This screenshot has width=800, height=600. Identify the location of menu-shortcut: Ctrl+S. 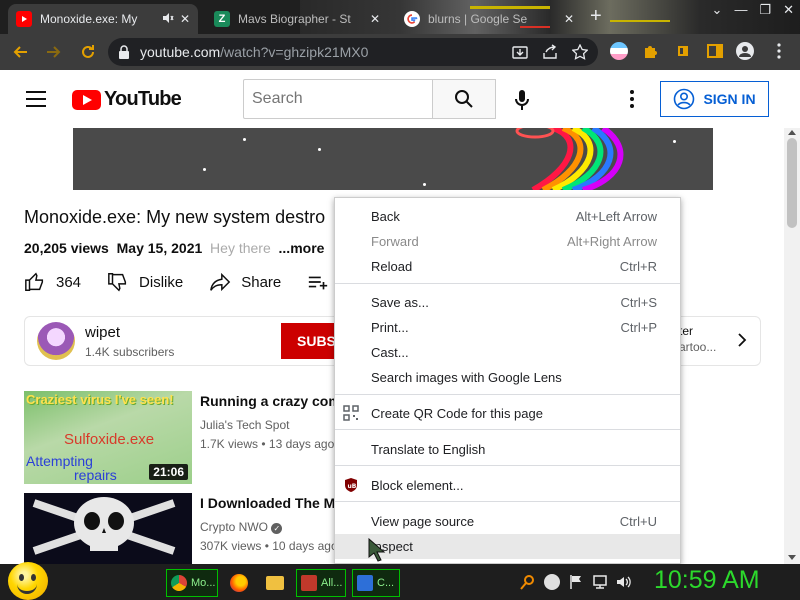
(638, 302).